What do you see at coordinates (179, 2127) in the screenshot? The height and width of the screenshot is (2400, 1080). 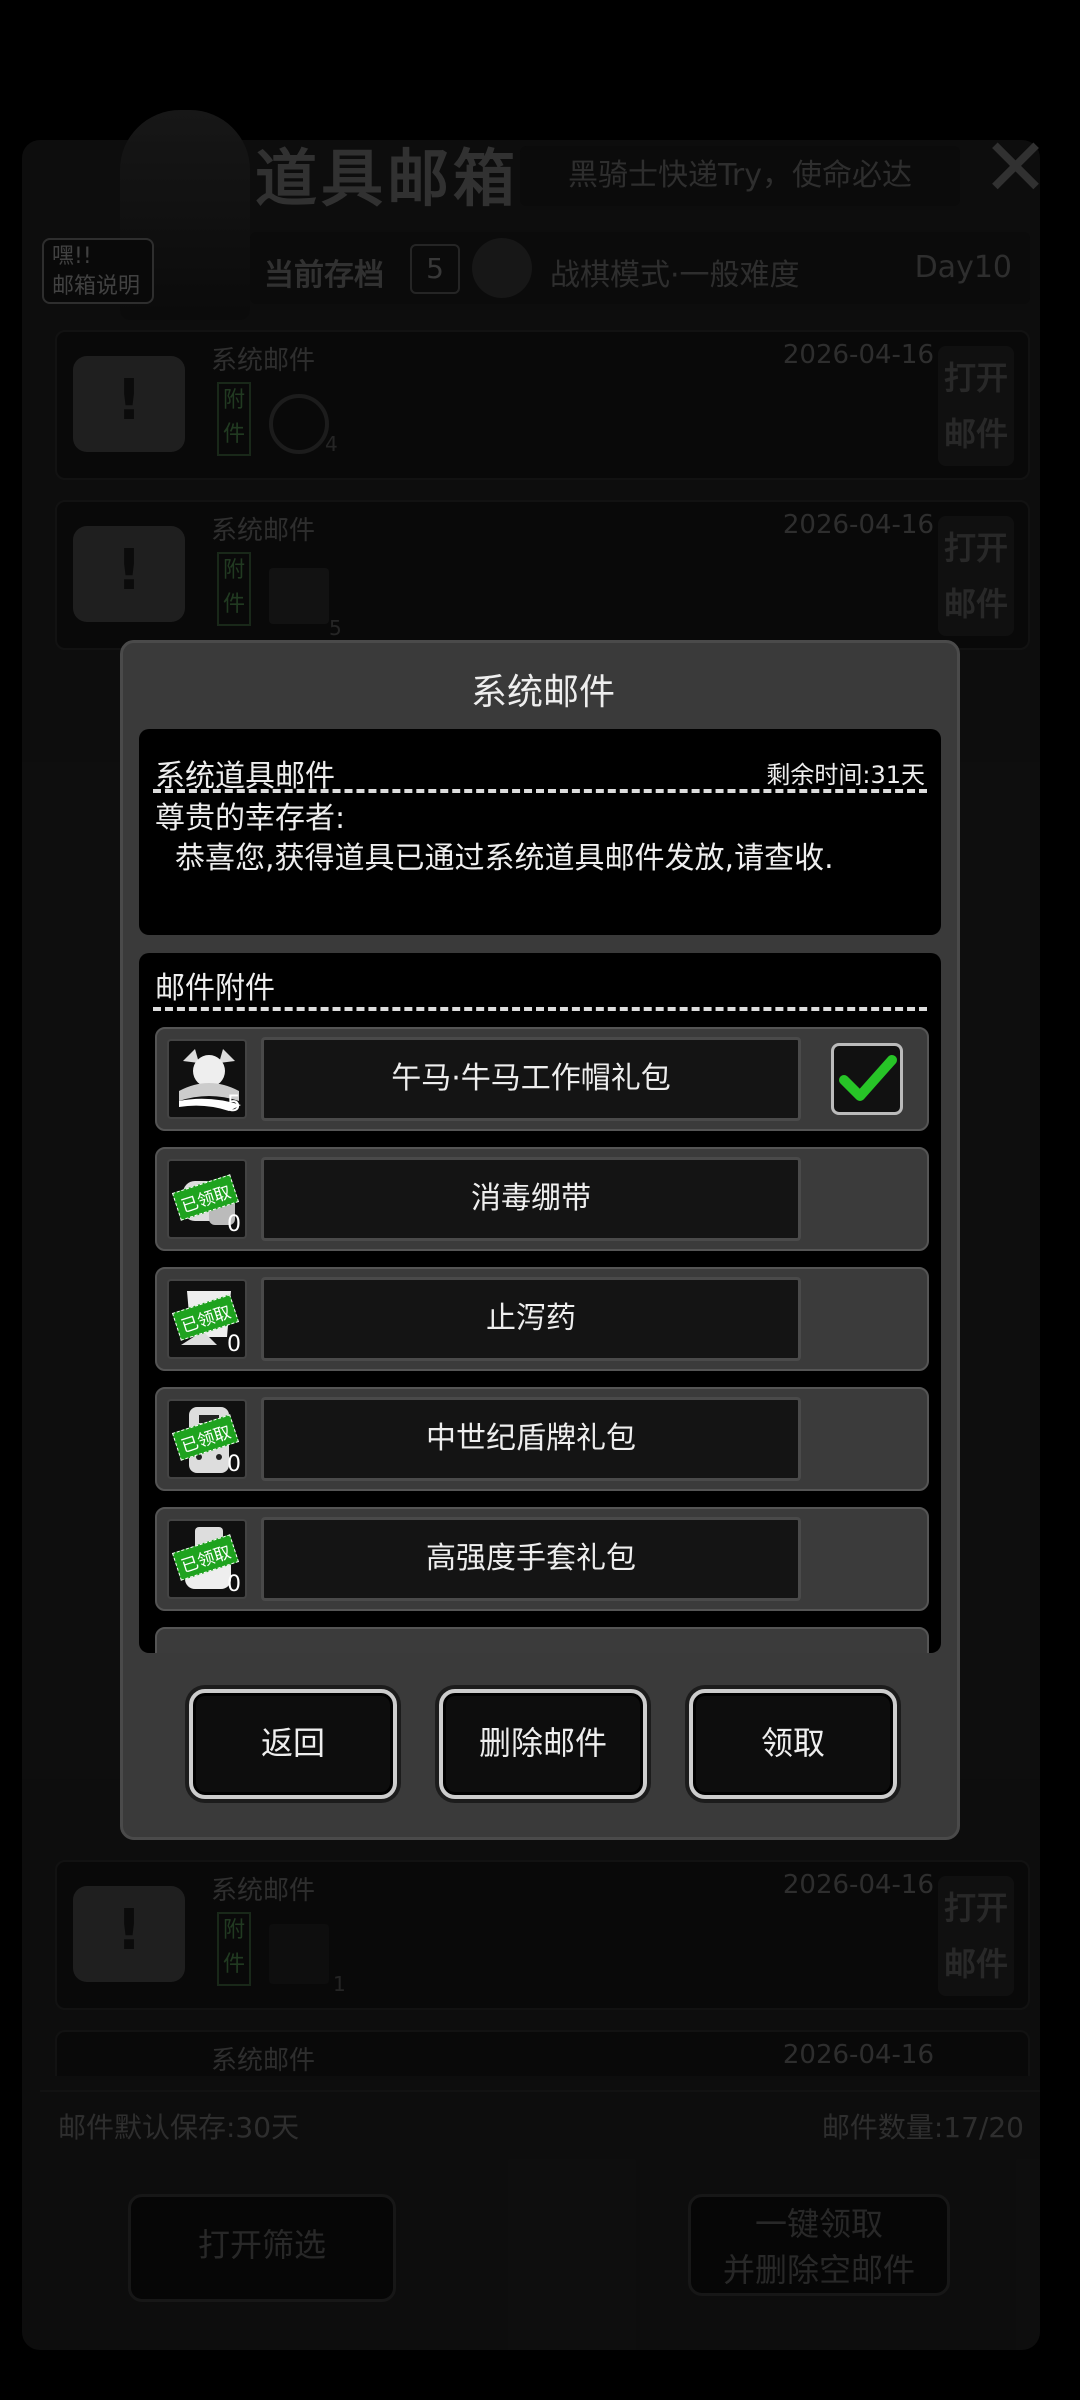 I see `mail-retention-note: 邮件默认保存:30天` at bounding box center [179, 2127].